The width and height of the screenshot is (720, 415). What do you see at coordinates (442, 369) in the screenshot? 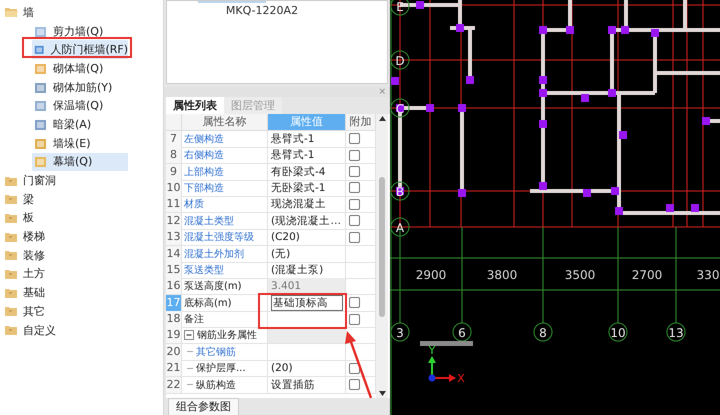
I see `coordinate-axes-icon` at bounding box center [442, 369].